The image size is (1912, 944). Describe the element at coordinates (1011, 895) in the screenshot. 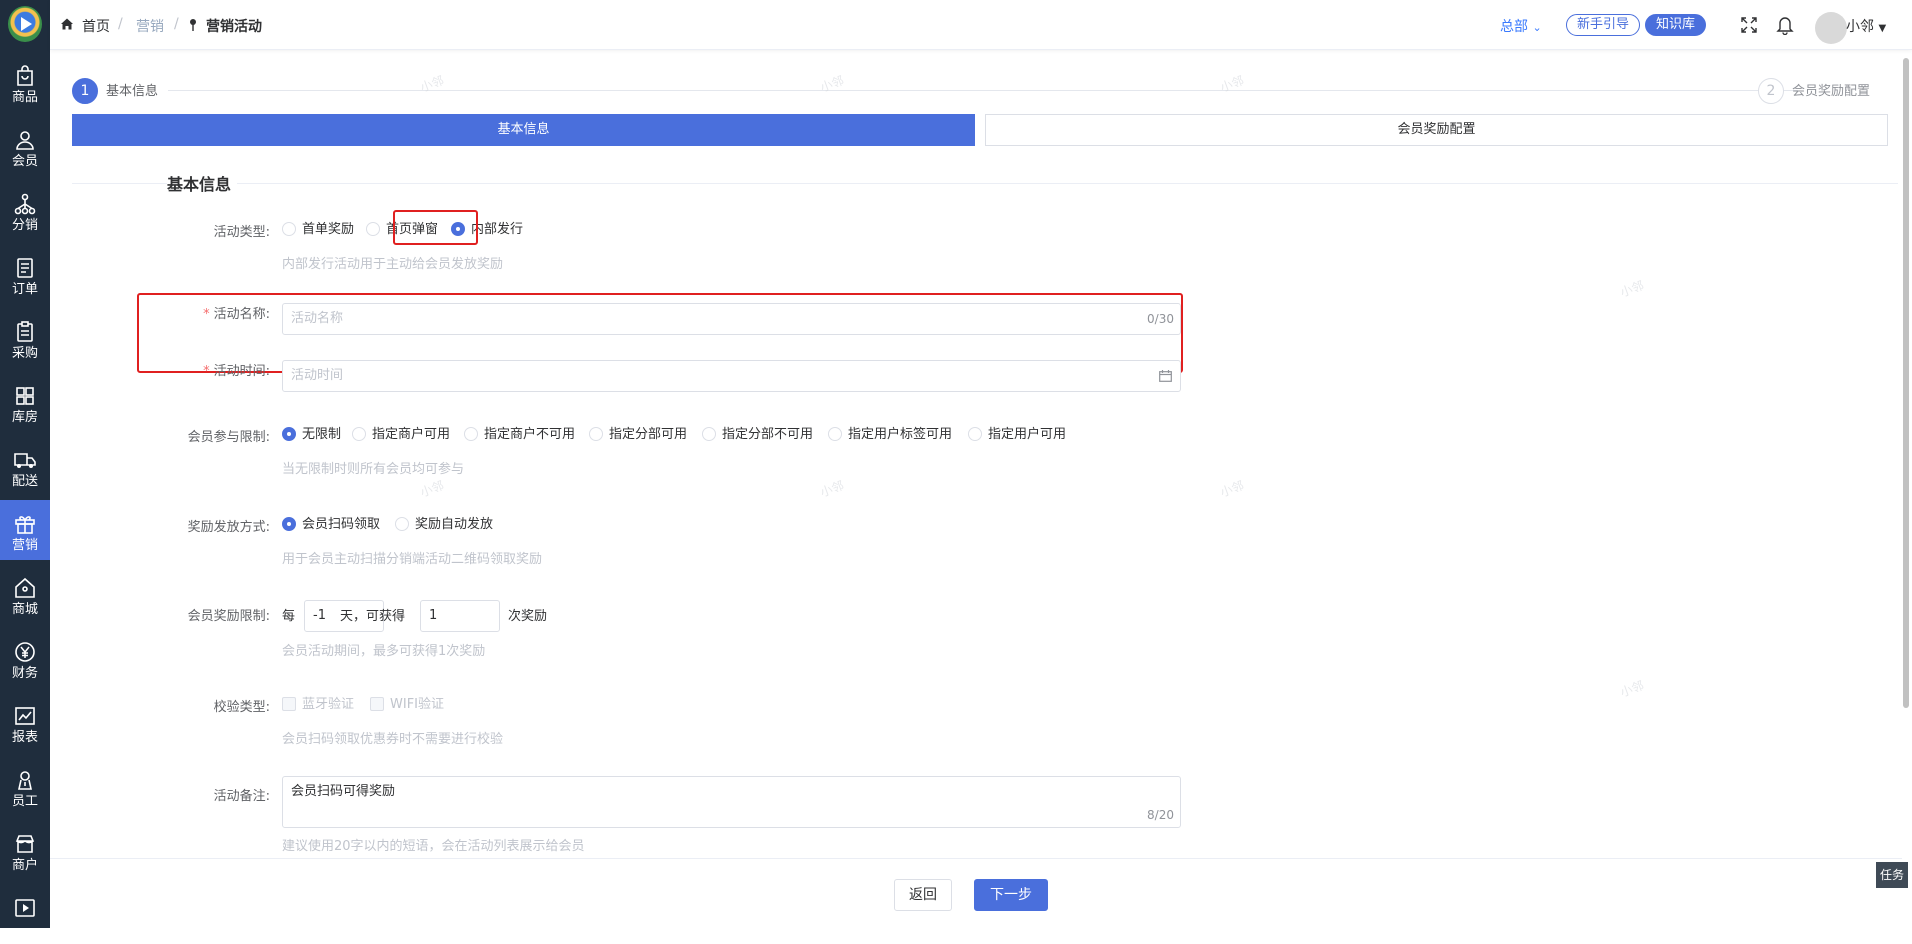

I see `next-step-button: 下一步` at that location.